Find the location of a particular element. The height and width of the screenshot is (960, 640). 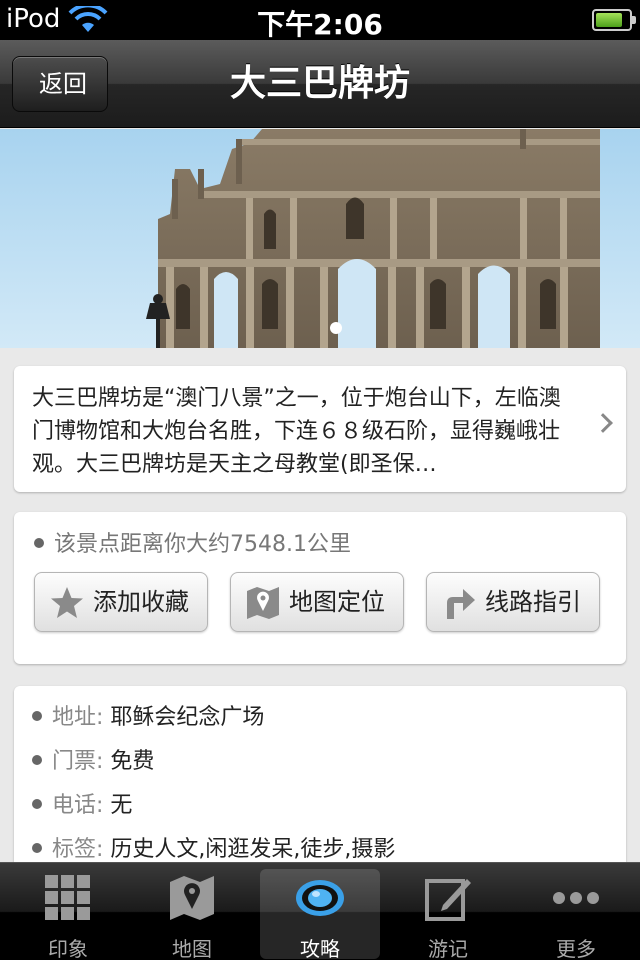

back-button: 返回 is located at coordinates (60, 84).